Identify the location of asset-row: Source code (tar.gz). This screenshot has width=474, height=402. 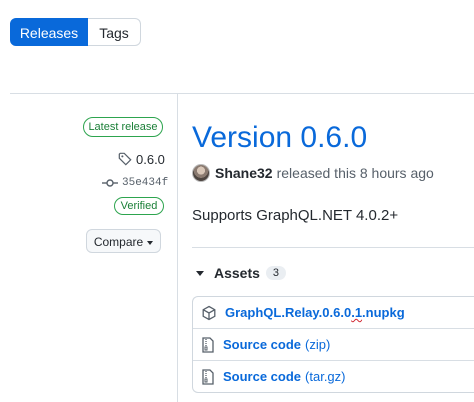
(333, 376).